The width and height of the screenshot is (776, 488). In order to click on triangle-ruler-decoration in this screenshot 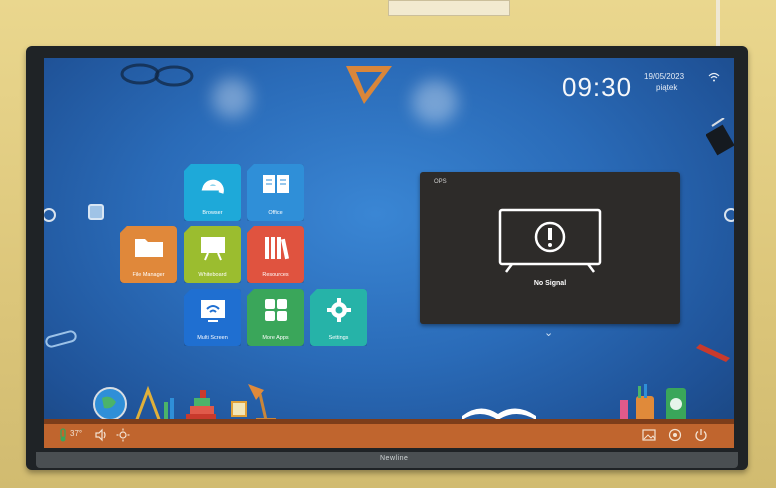, I will do `click(369, 85)`.